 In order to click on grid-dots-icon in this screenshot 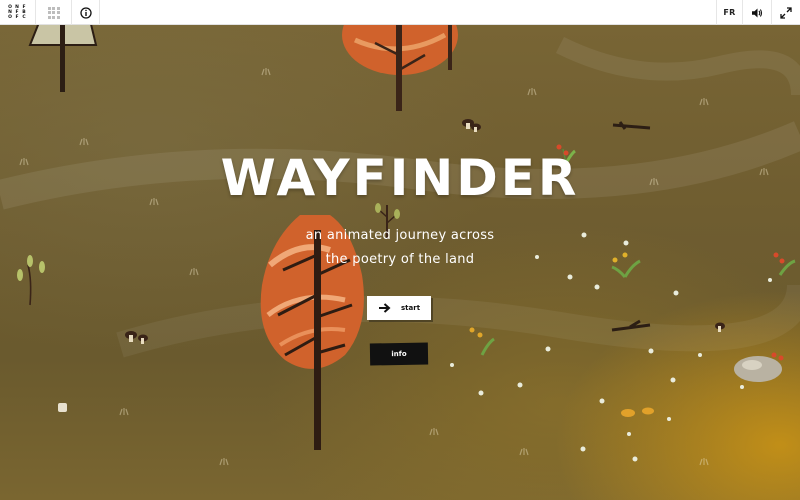, I will do `click(53, 12)`.